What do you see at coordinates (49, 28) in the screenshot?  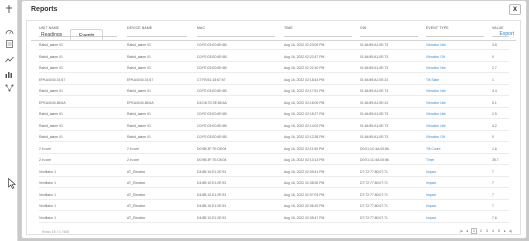 I see `column-header-unit-name: UNIT NAME` at bounding box center [49, 28].